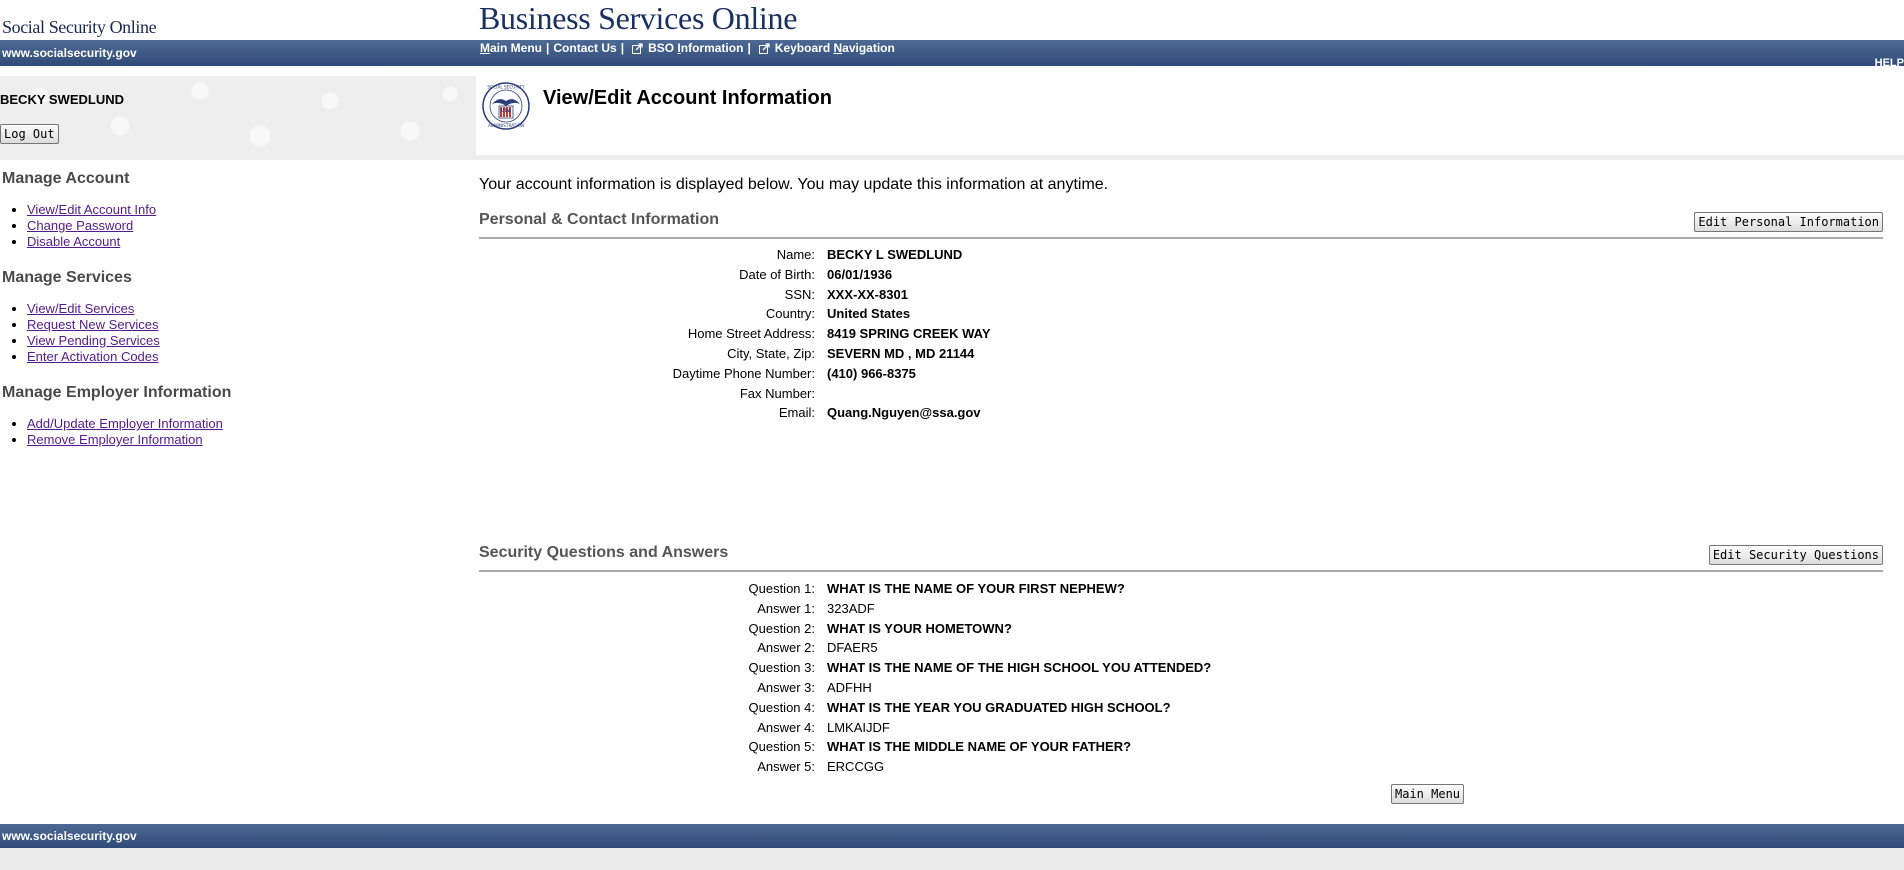 The width and height of the screenshot is (1904, 870). Describe the element at coordinates (93, 324) in the screenshot. I see `sidebar-item-request-new-services: Request New Services` at that location.